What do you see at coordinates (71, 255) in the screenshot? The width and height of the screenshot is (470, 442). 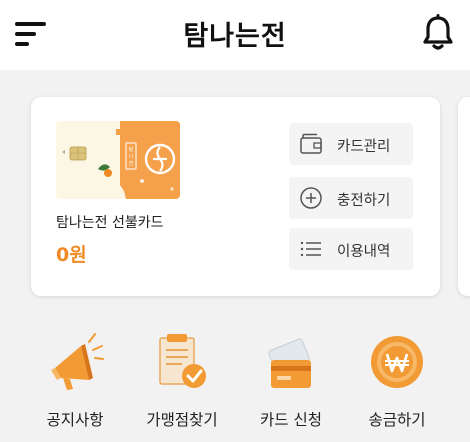 I see `card-balance: 0원` at bounding box center [71, 255].